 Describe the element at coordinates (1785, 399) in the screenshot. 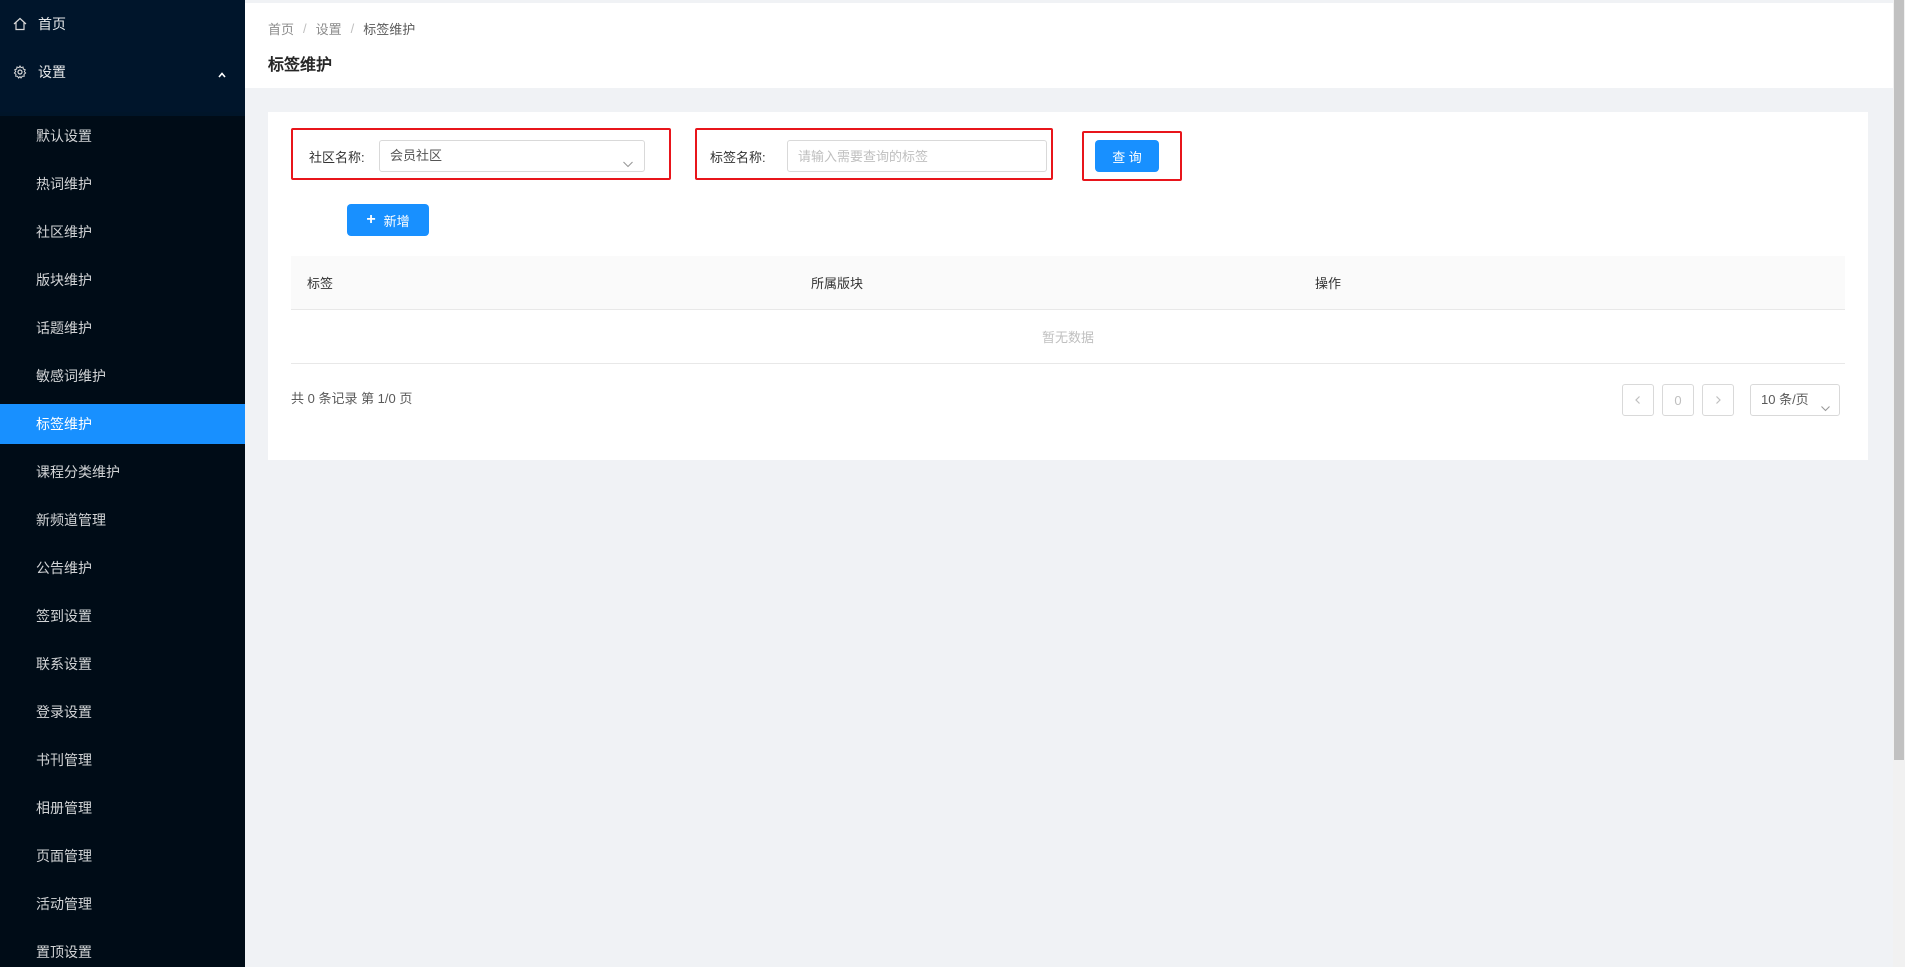

I see `page-size-value: 10 条/页` at that location.